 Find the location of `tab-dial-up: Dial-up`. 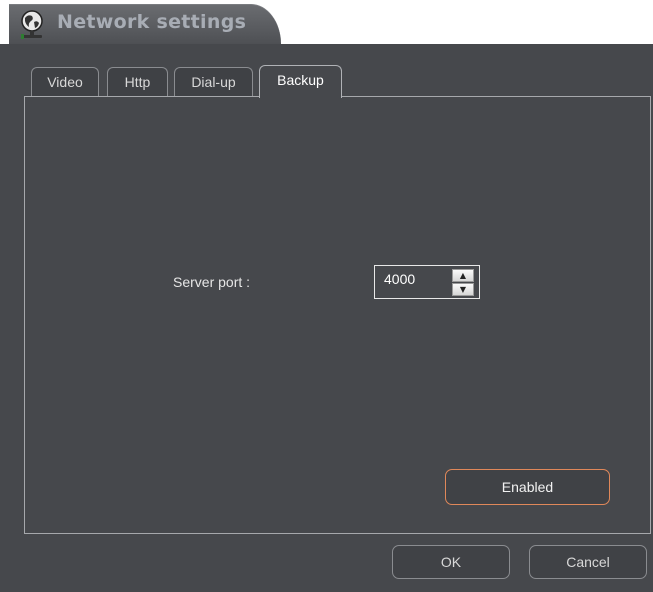

tab-dial-up: Dial-up is located at coordinates (213, 81).